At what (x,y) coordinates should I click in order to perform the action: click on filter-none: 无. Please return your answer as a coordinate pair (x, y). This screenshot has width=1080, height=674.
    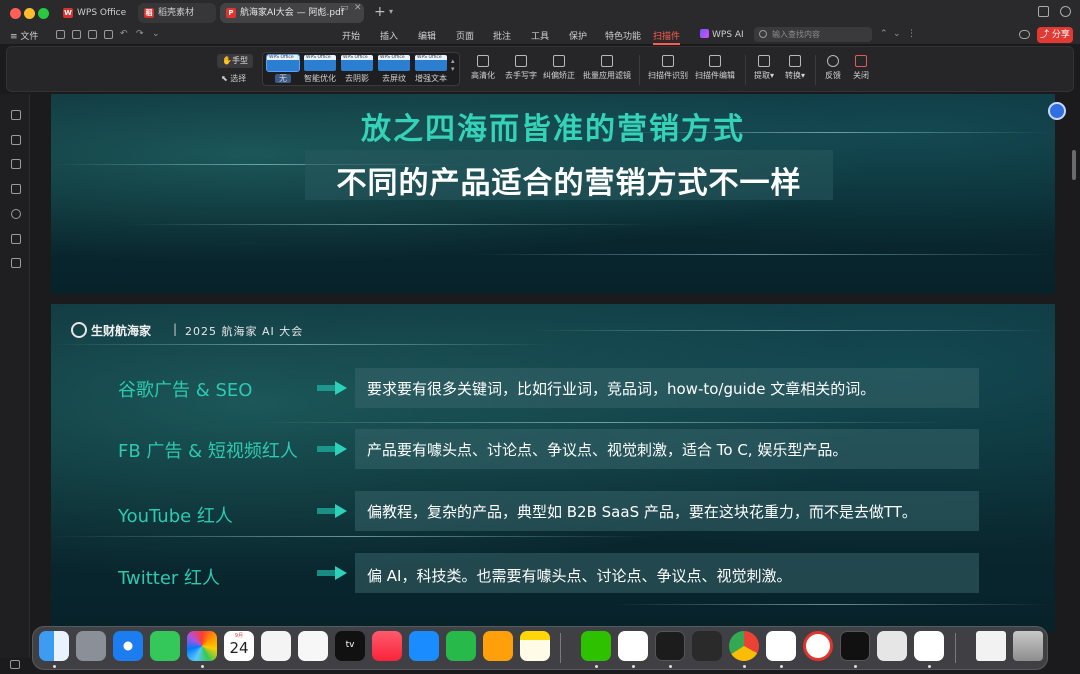
    Looking at the image, I should click on (283, 69).